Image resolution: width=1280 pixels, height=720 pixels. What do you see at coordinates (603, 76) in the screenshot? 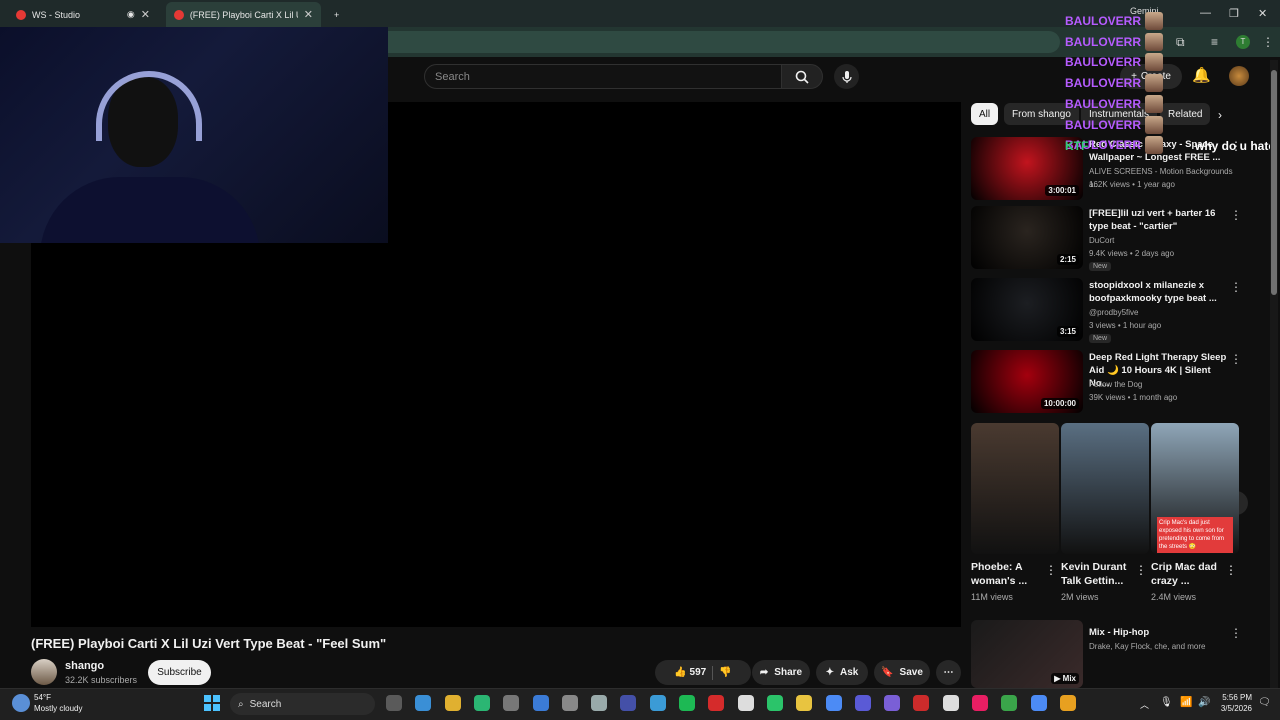
I see `search-input: Search` at bounding box center [603, 76].